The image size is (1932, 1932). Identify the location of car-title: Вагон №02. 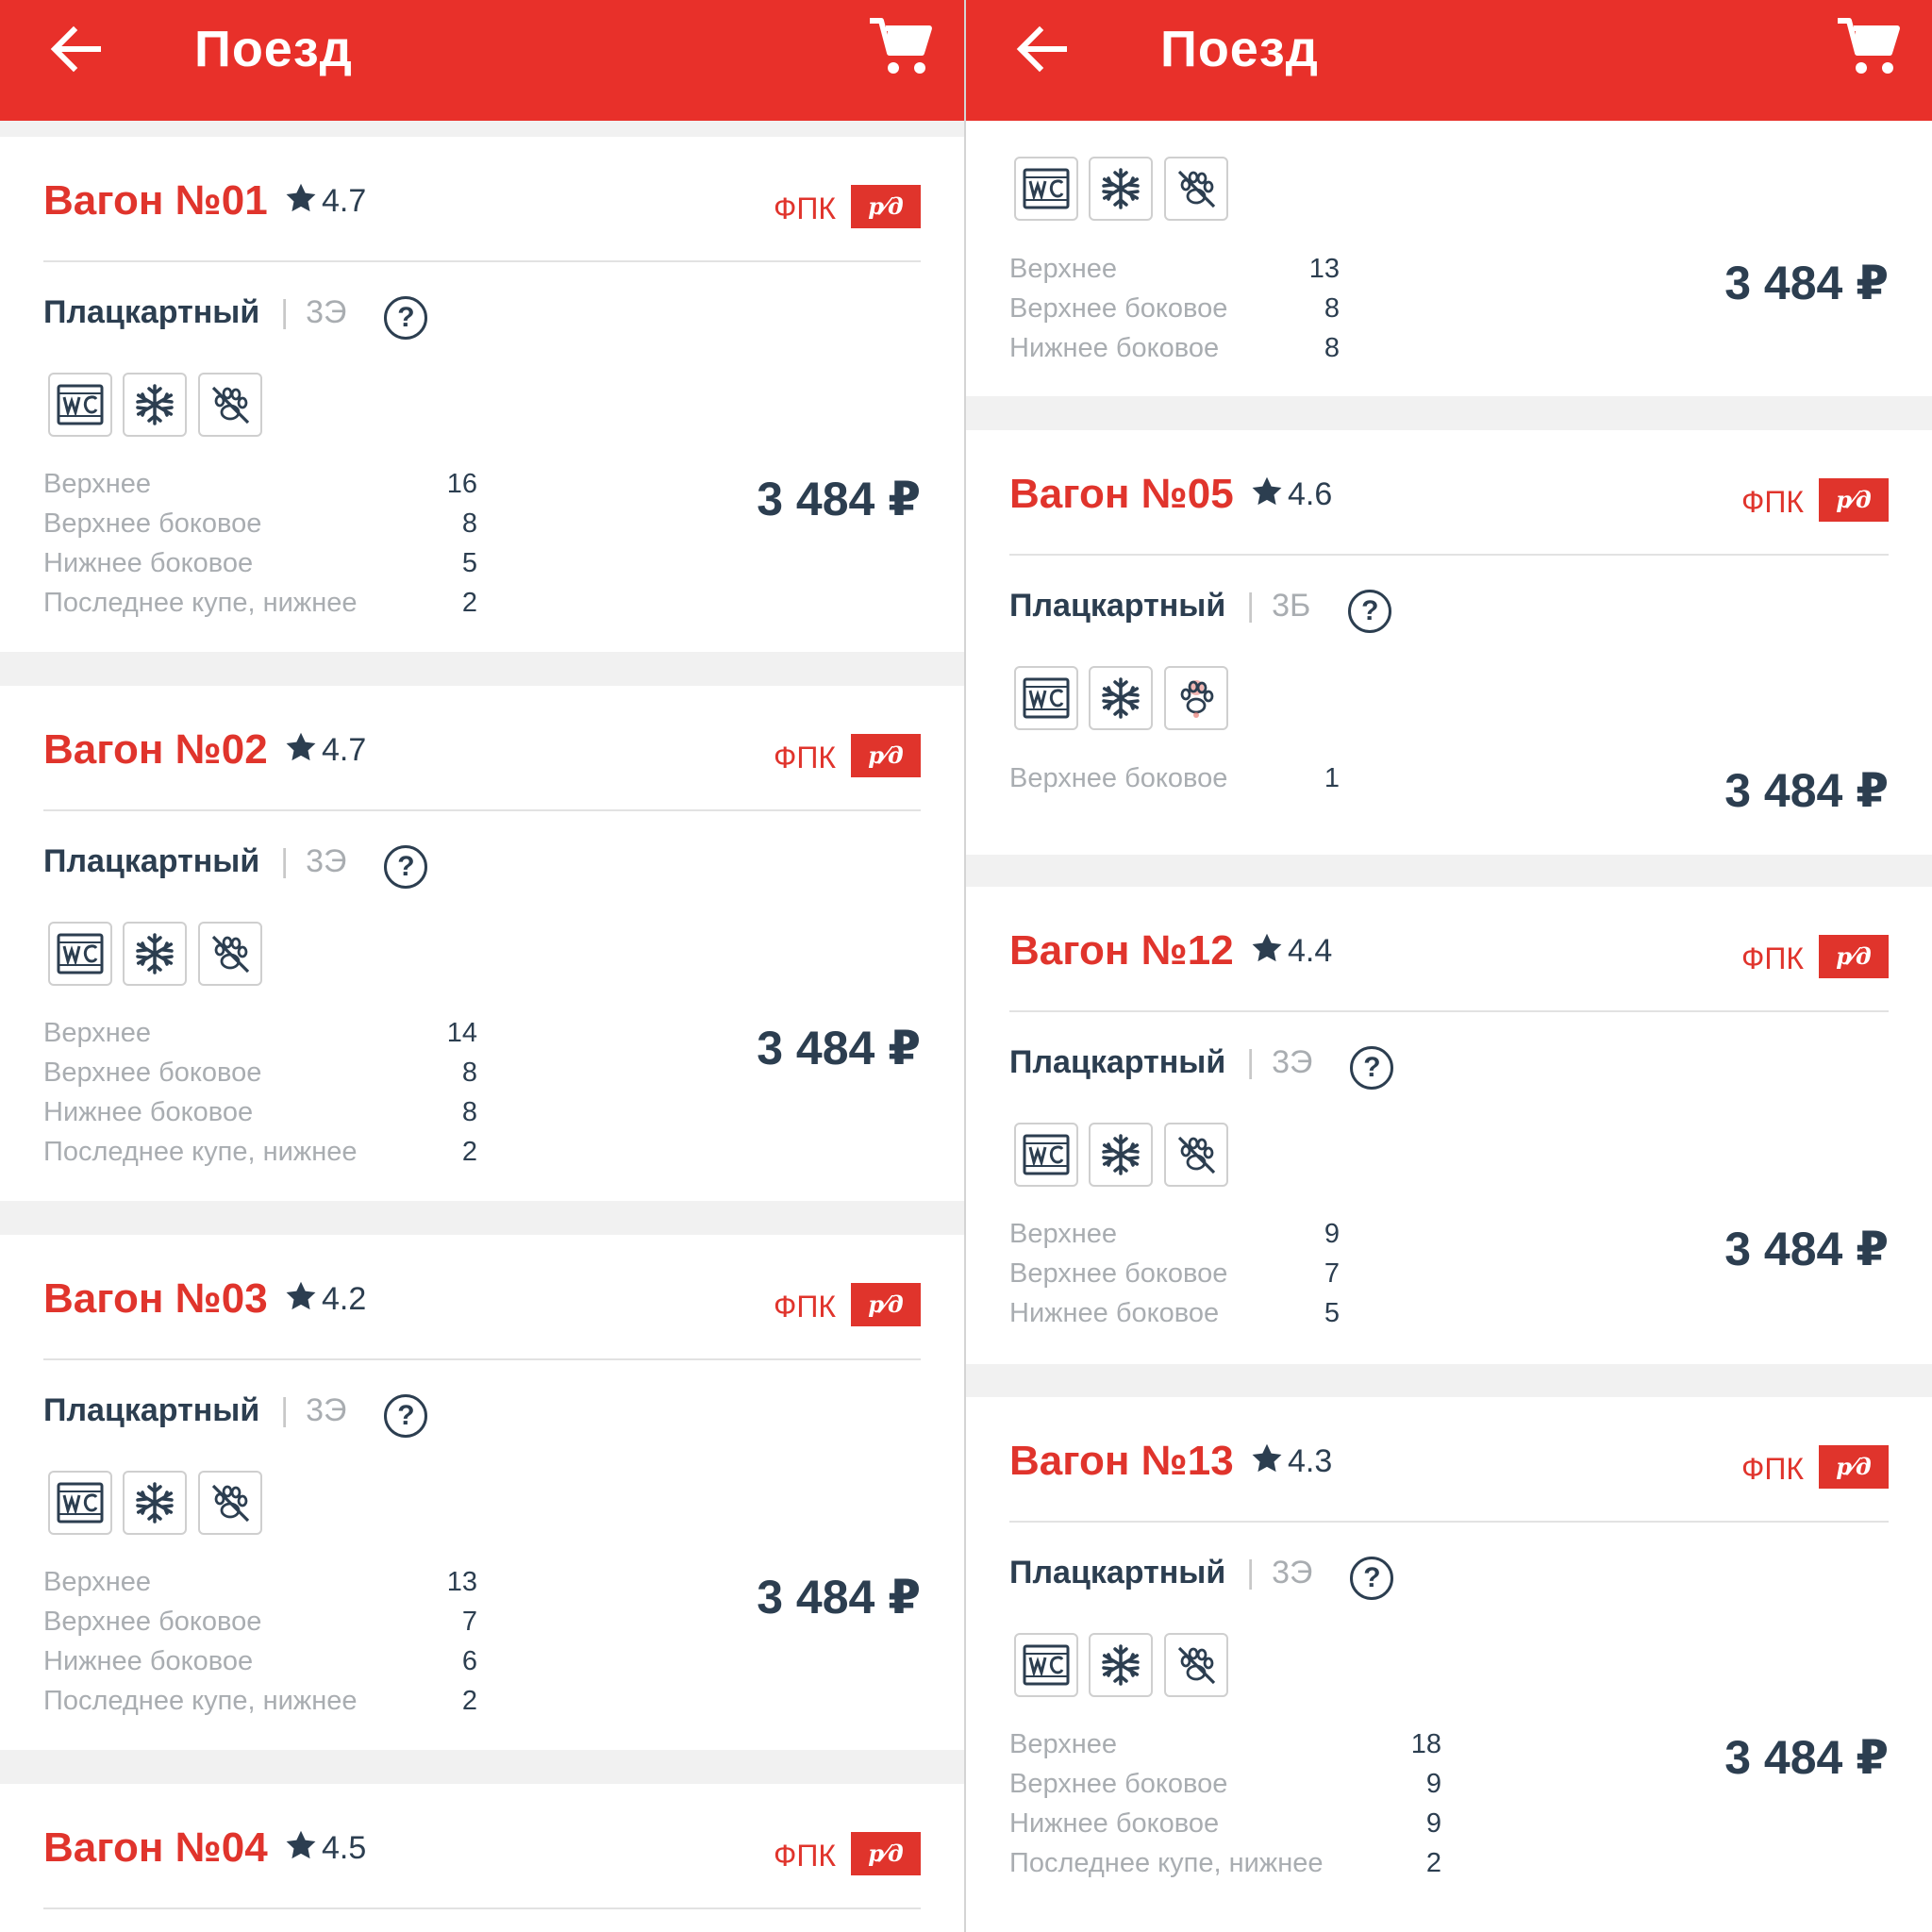
(156, 750).